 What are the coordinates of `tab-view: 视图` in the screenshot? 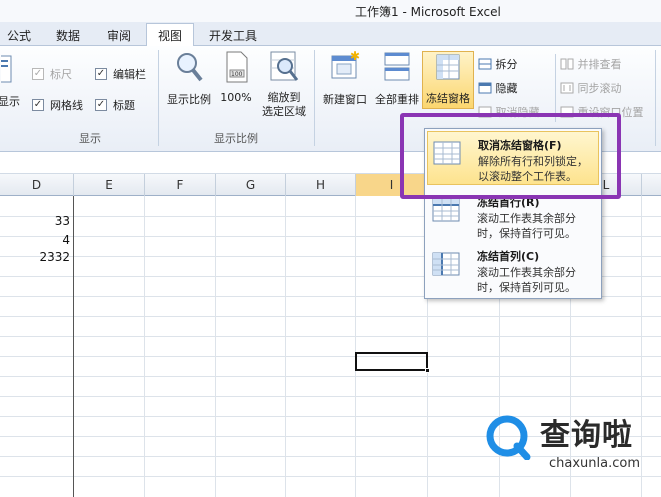 It's located at (170, 35).